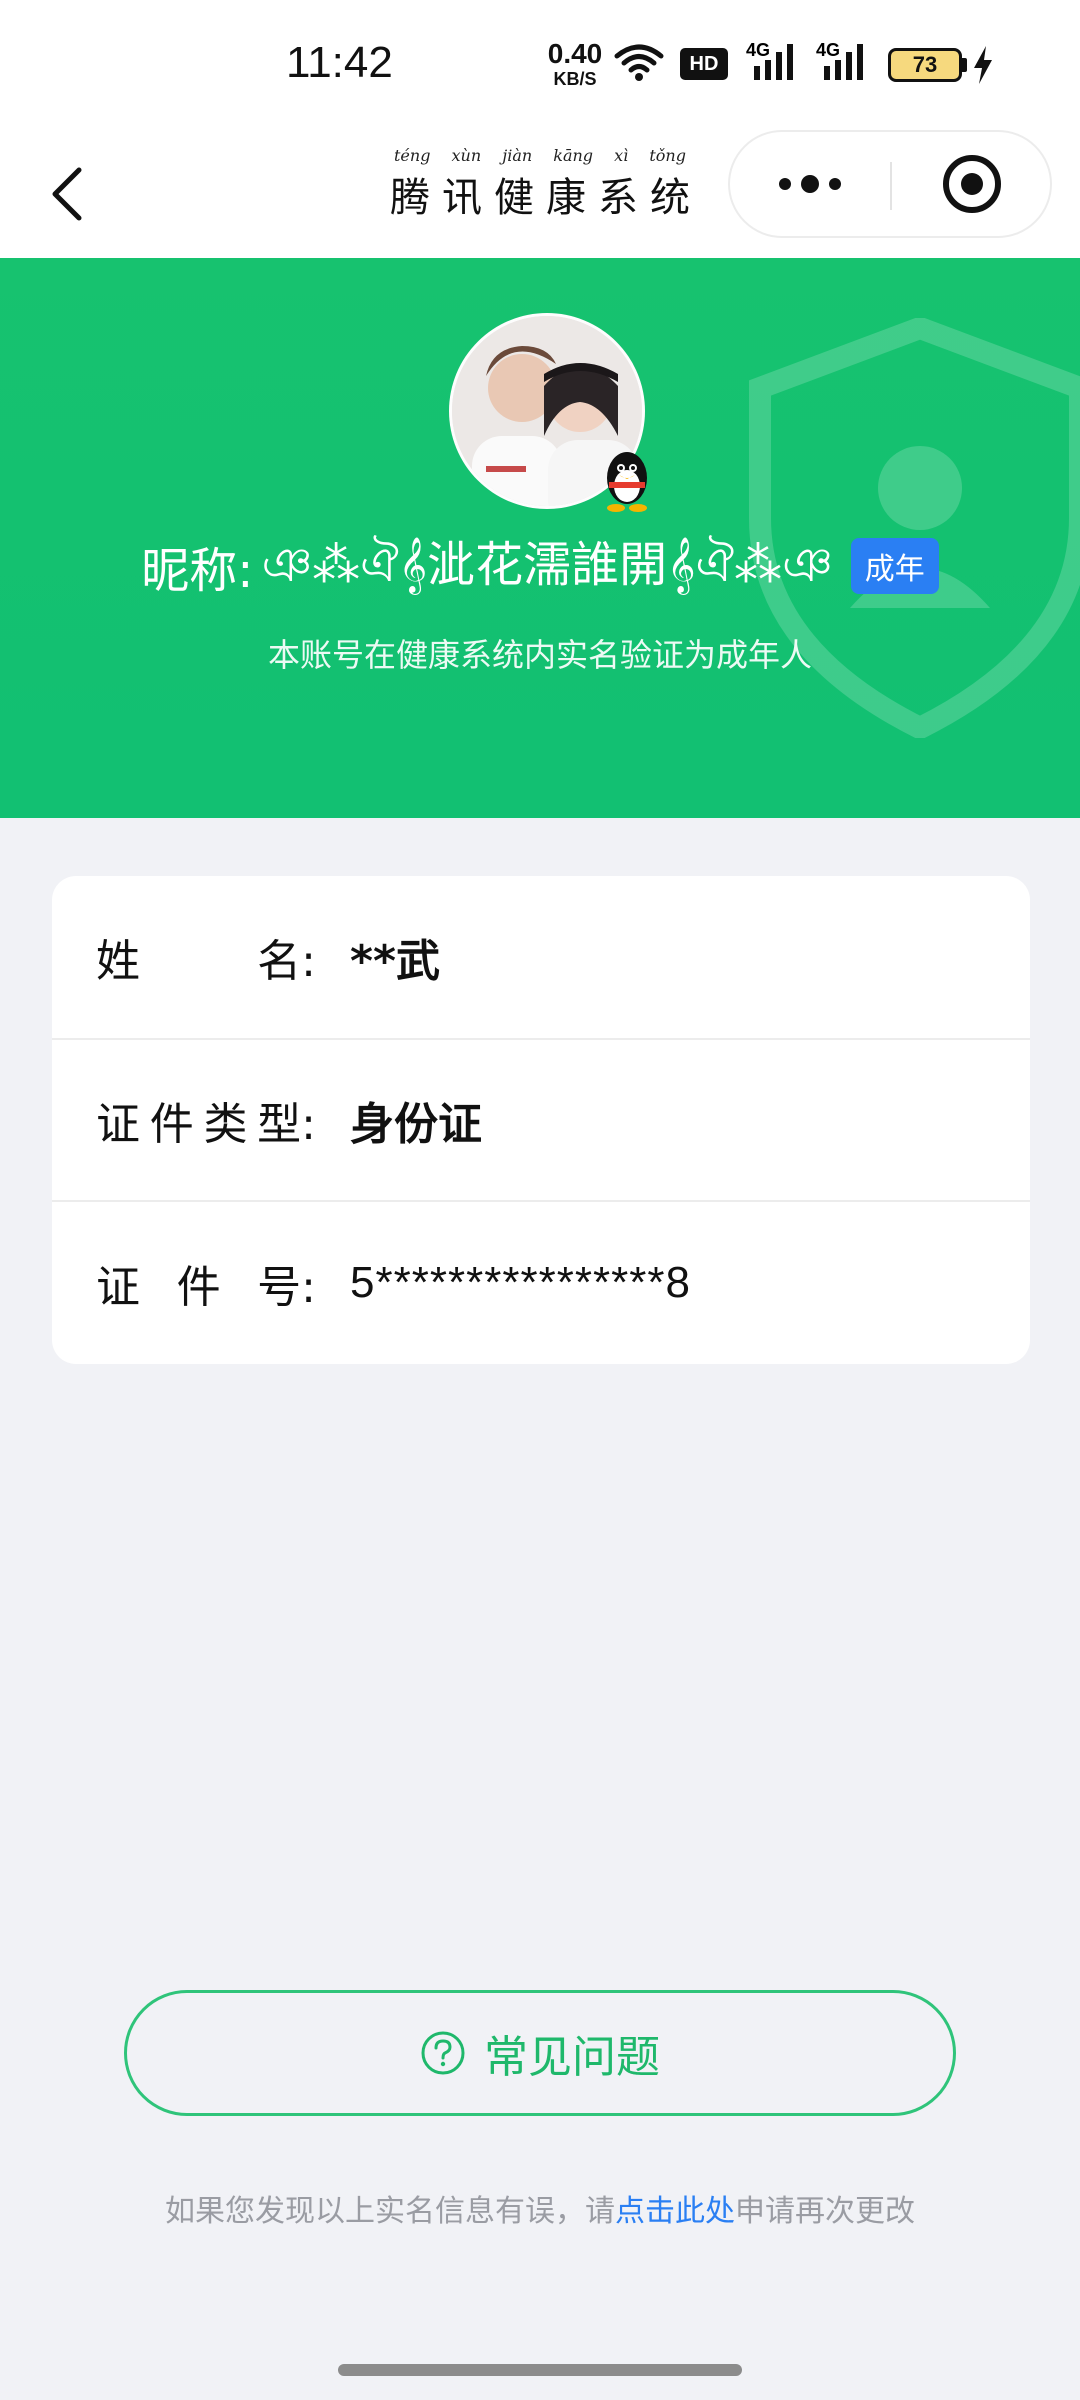 The image size is (1080, 2400). Describe the element at coordinates (540, 2370) in the screenshot. I see `home-indicator` at that location.